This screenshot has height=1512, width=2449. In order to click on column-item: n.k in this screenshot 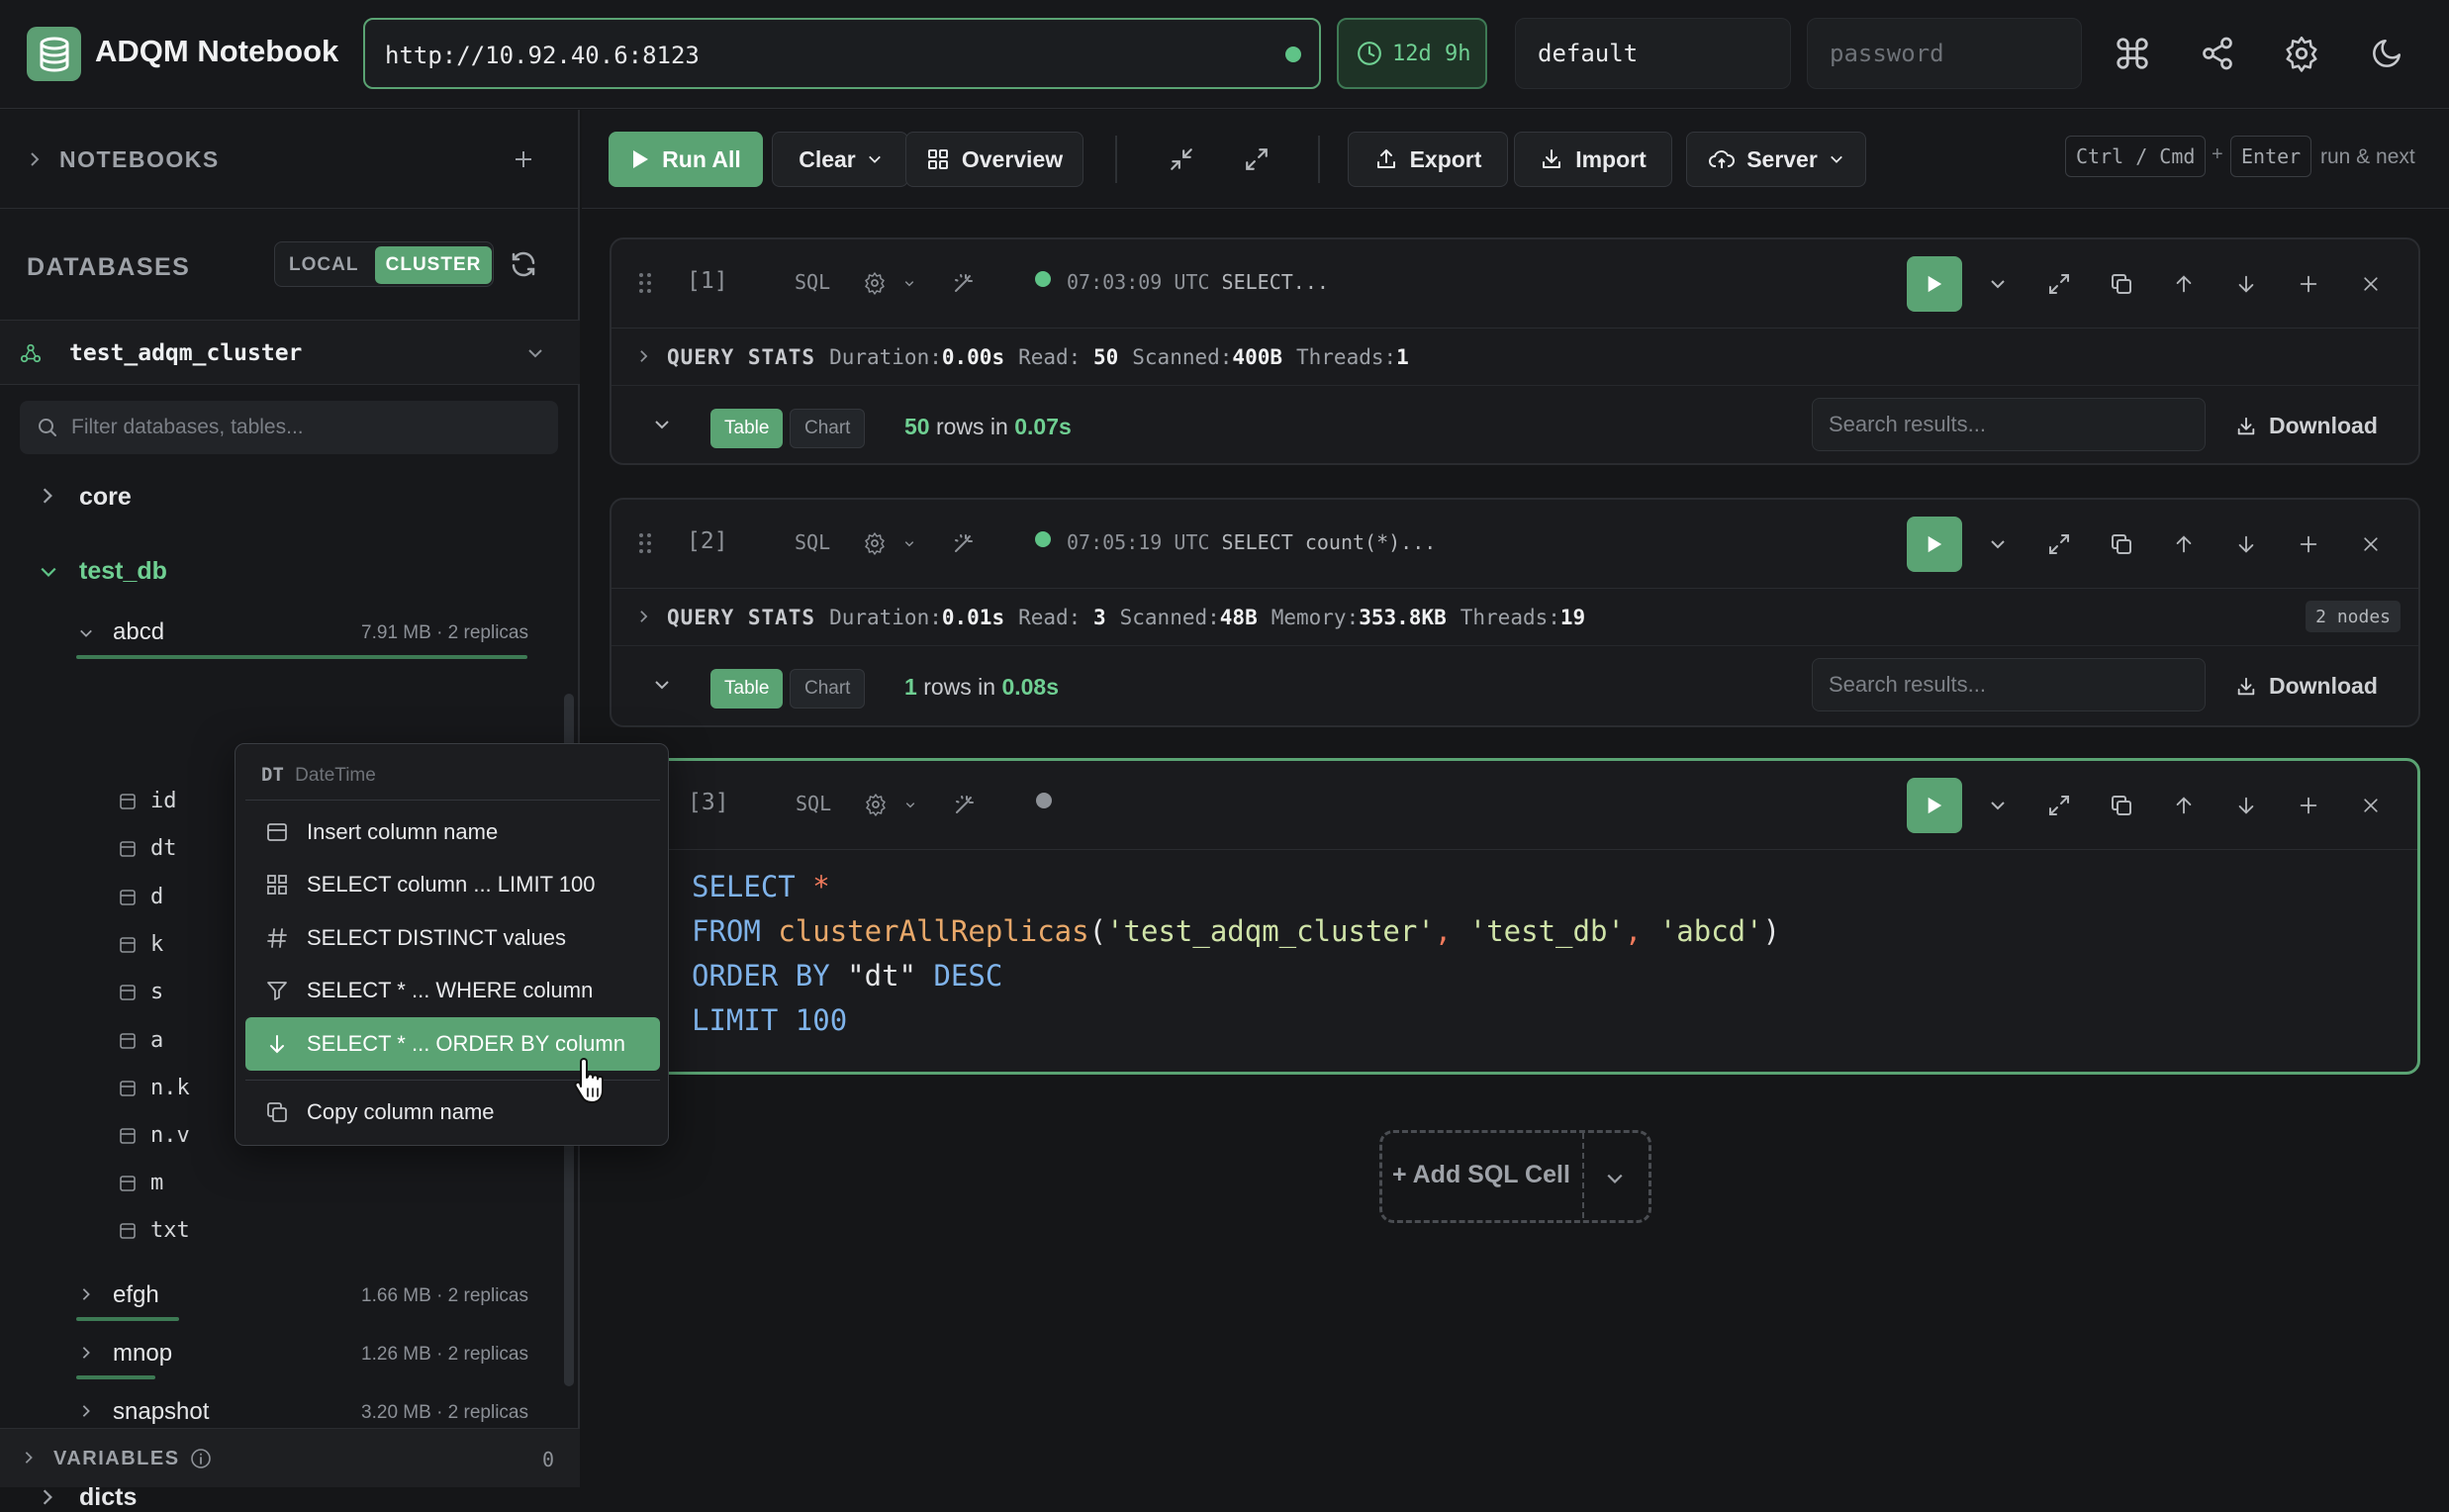, I will do `click(155, 1088)`.